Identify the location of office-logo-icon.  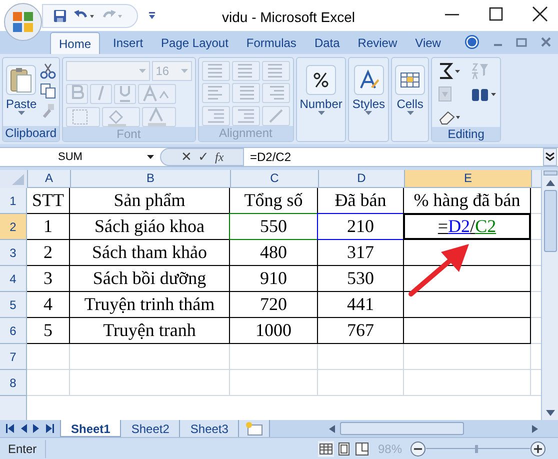
(23, 22).